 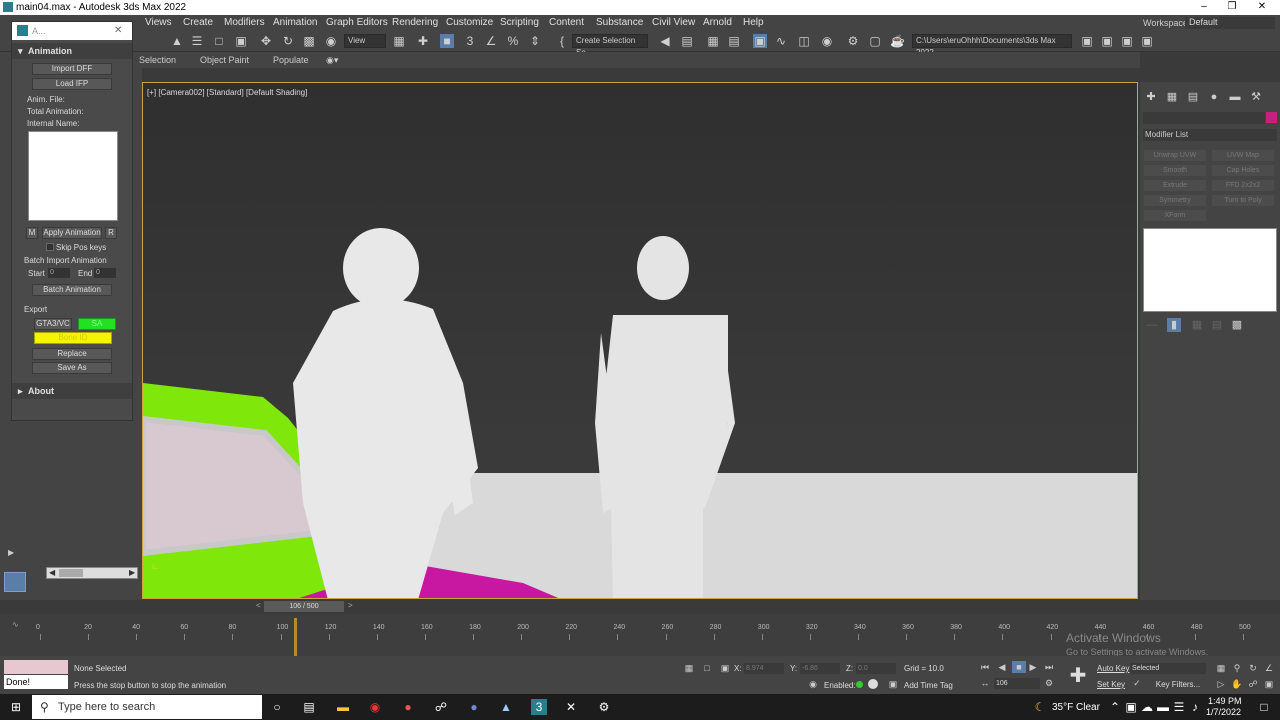 What do you see at coordinates (1264, 707) in the screenshot?
I see `notification-icon: □` at bounding box center [1264, 707].